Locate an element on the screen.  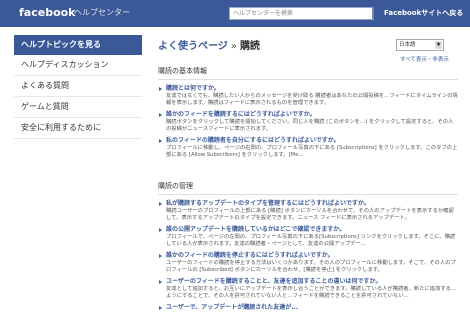
sidebar-item-faq: よくある質問 is located at coordinates (78, 86).